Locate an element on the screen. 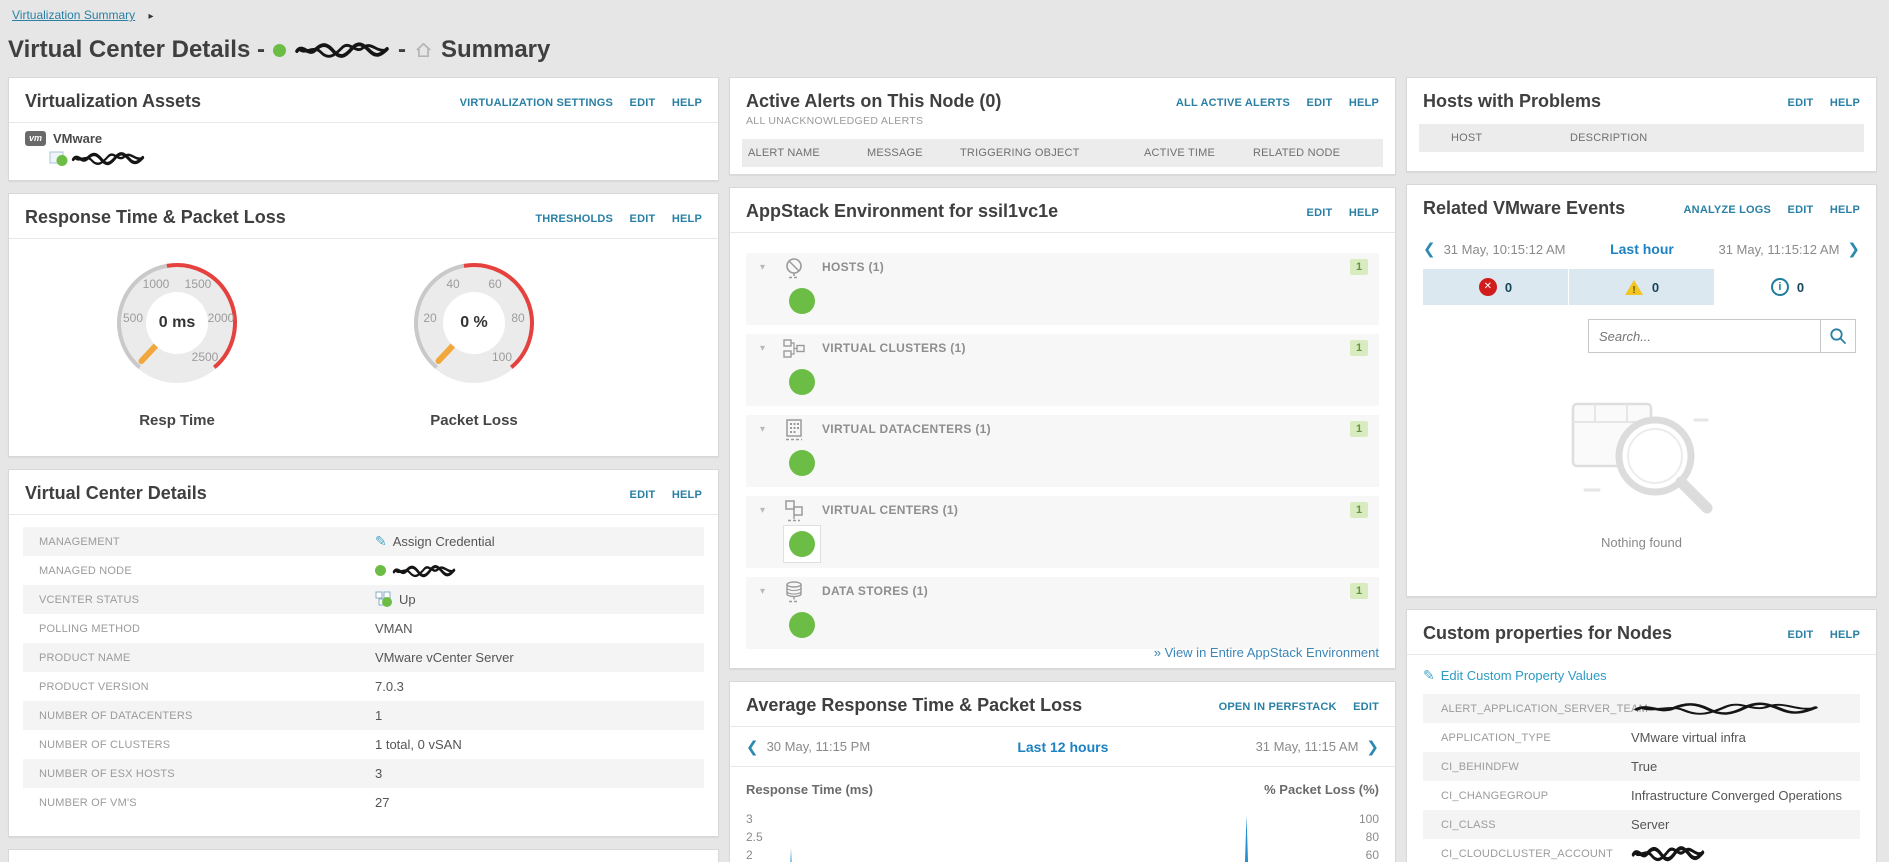 The image size is (1889, 862). vmware-logo-icon: vm is located at coordinates (35, 138).